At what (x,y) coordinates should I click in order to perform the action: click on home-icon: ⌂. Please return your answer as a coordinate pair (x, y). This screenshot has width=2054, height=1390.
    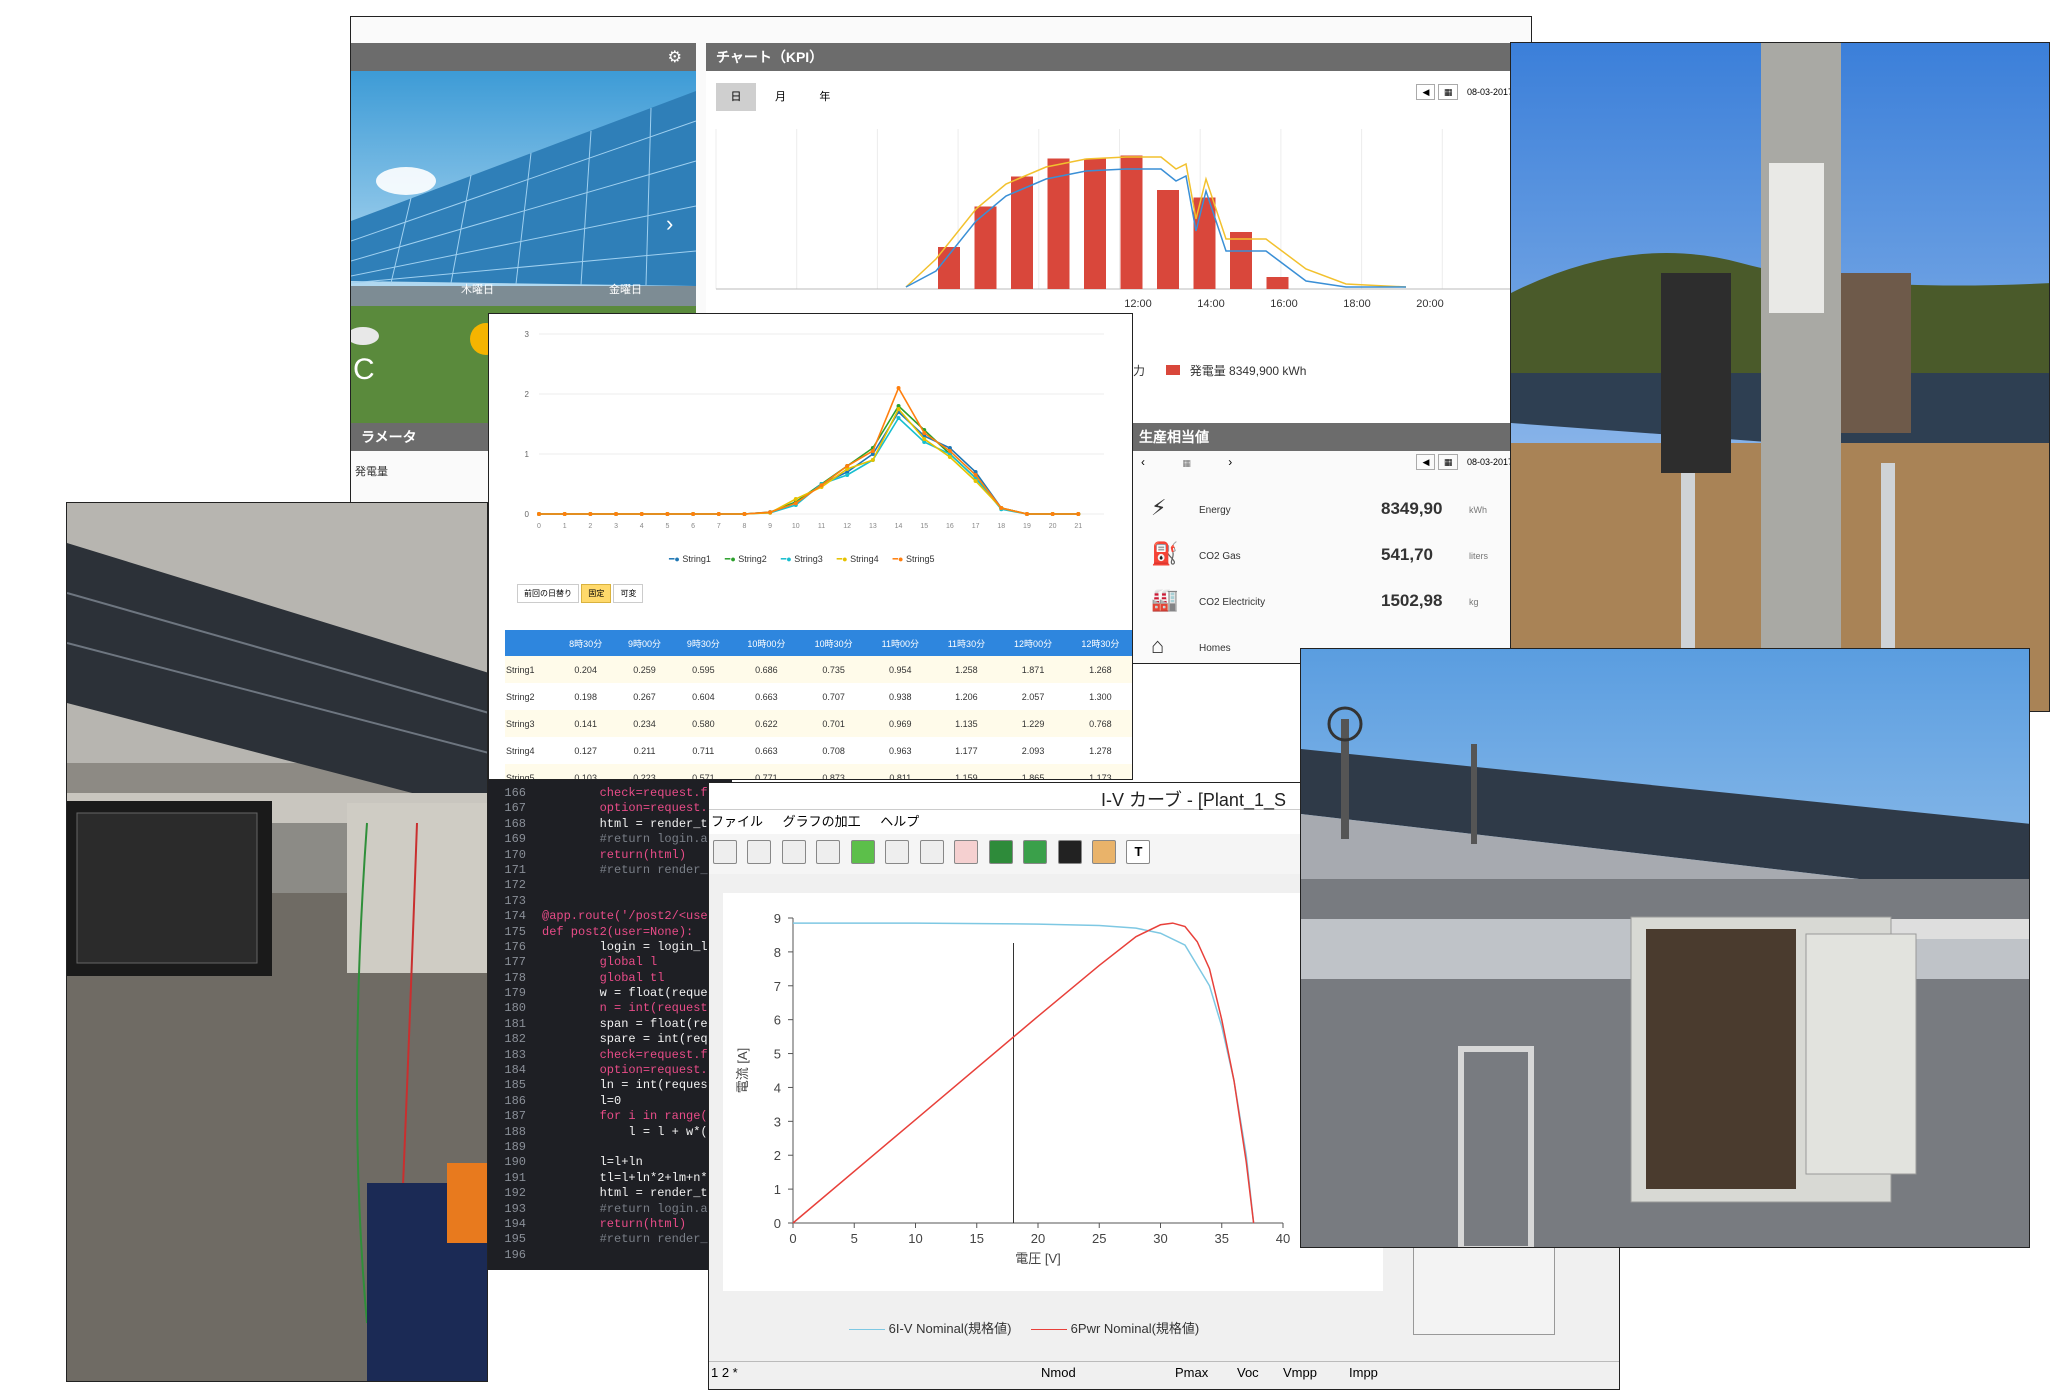
    Looking at the image, I should click on (1158, 645).